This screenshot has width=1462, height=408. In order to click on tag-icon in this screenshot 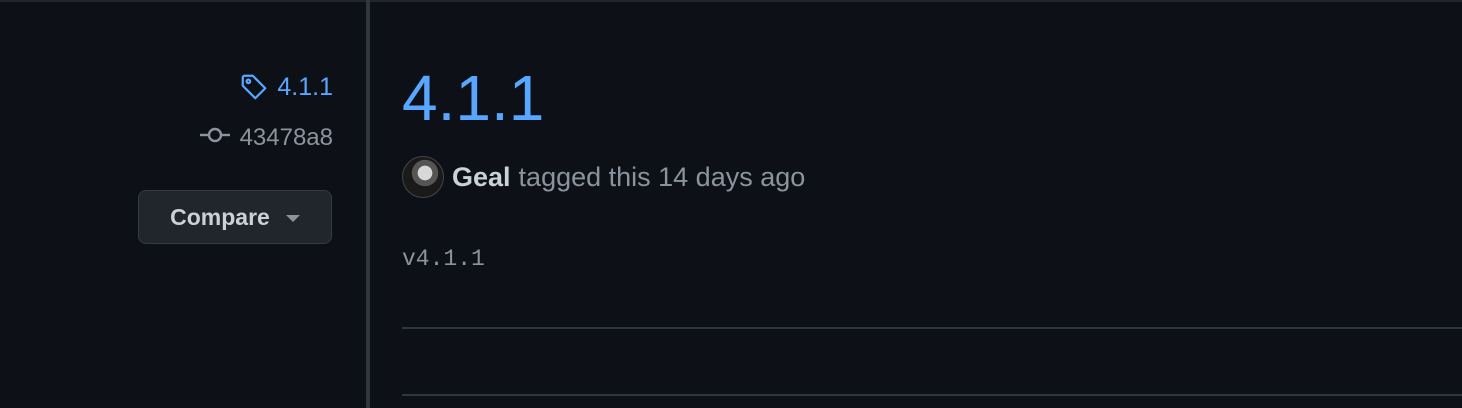, I will do `click(254, 87)`.